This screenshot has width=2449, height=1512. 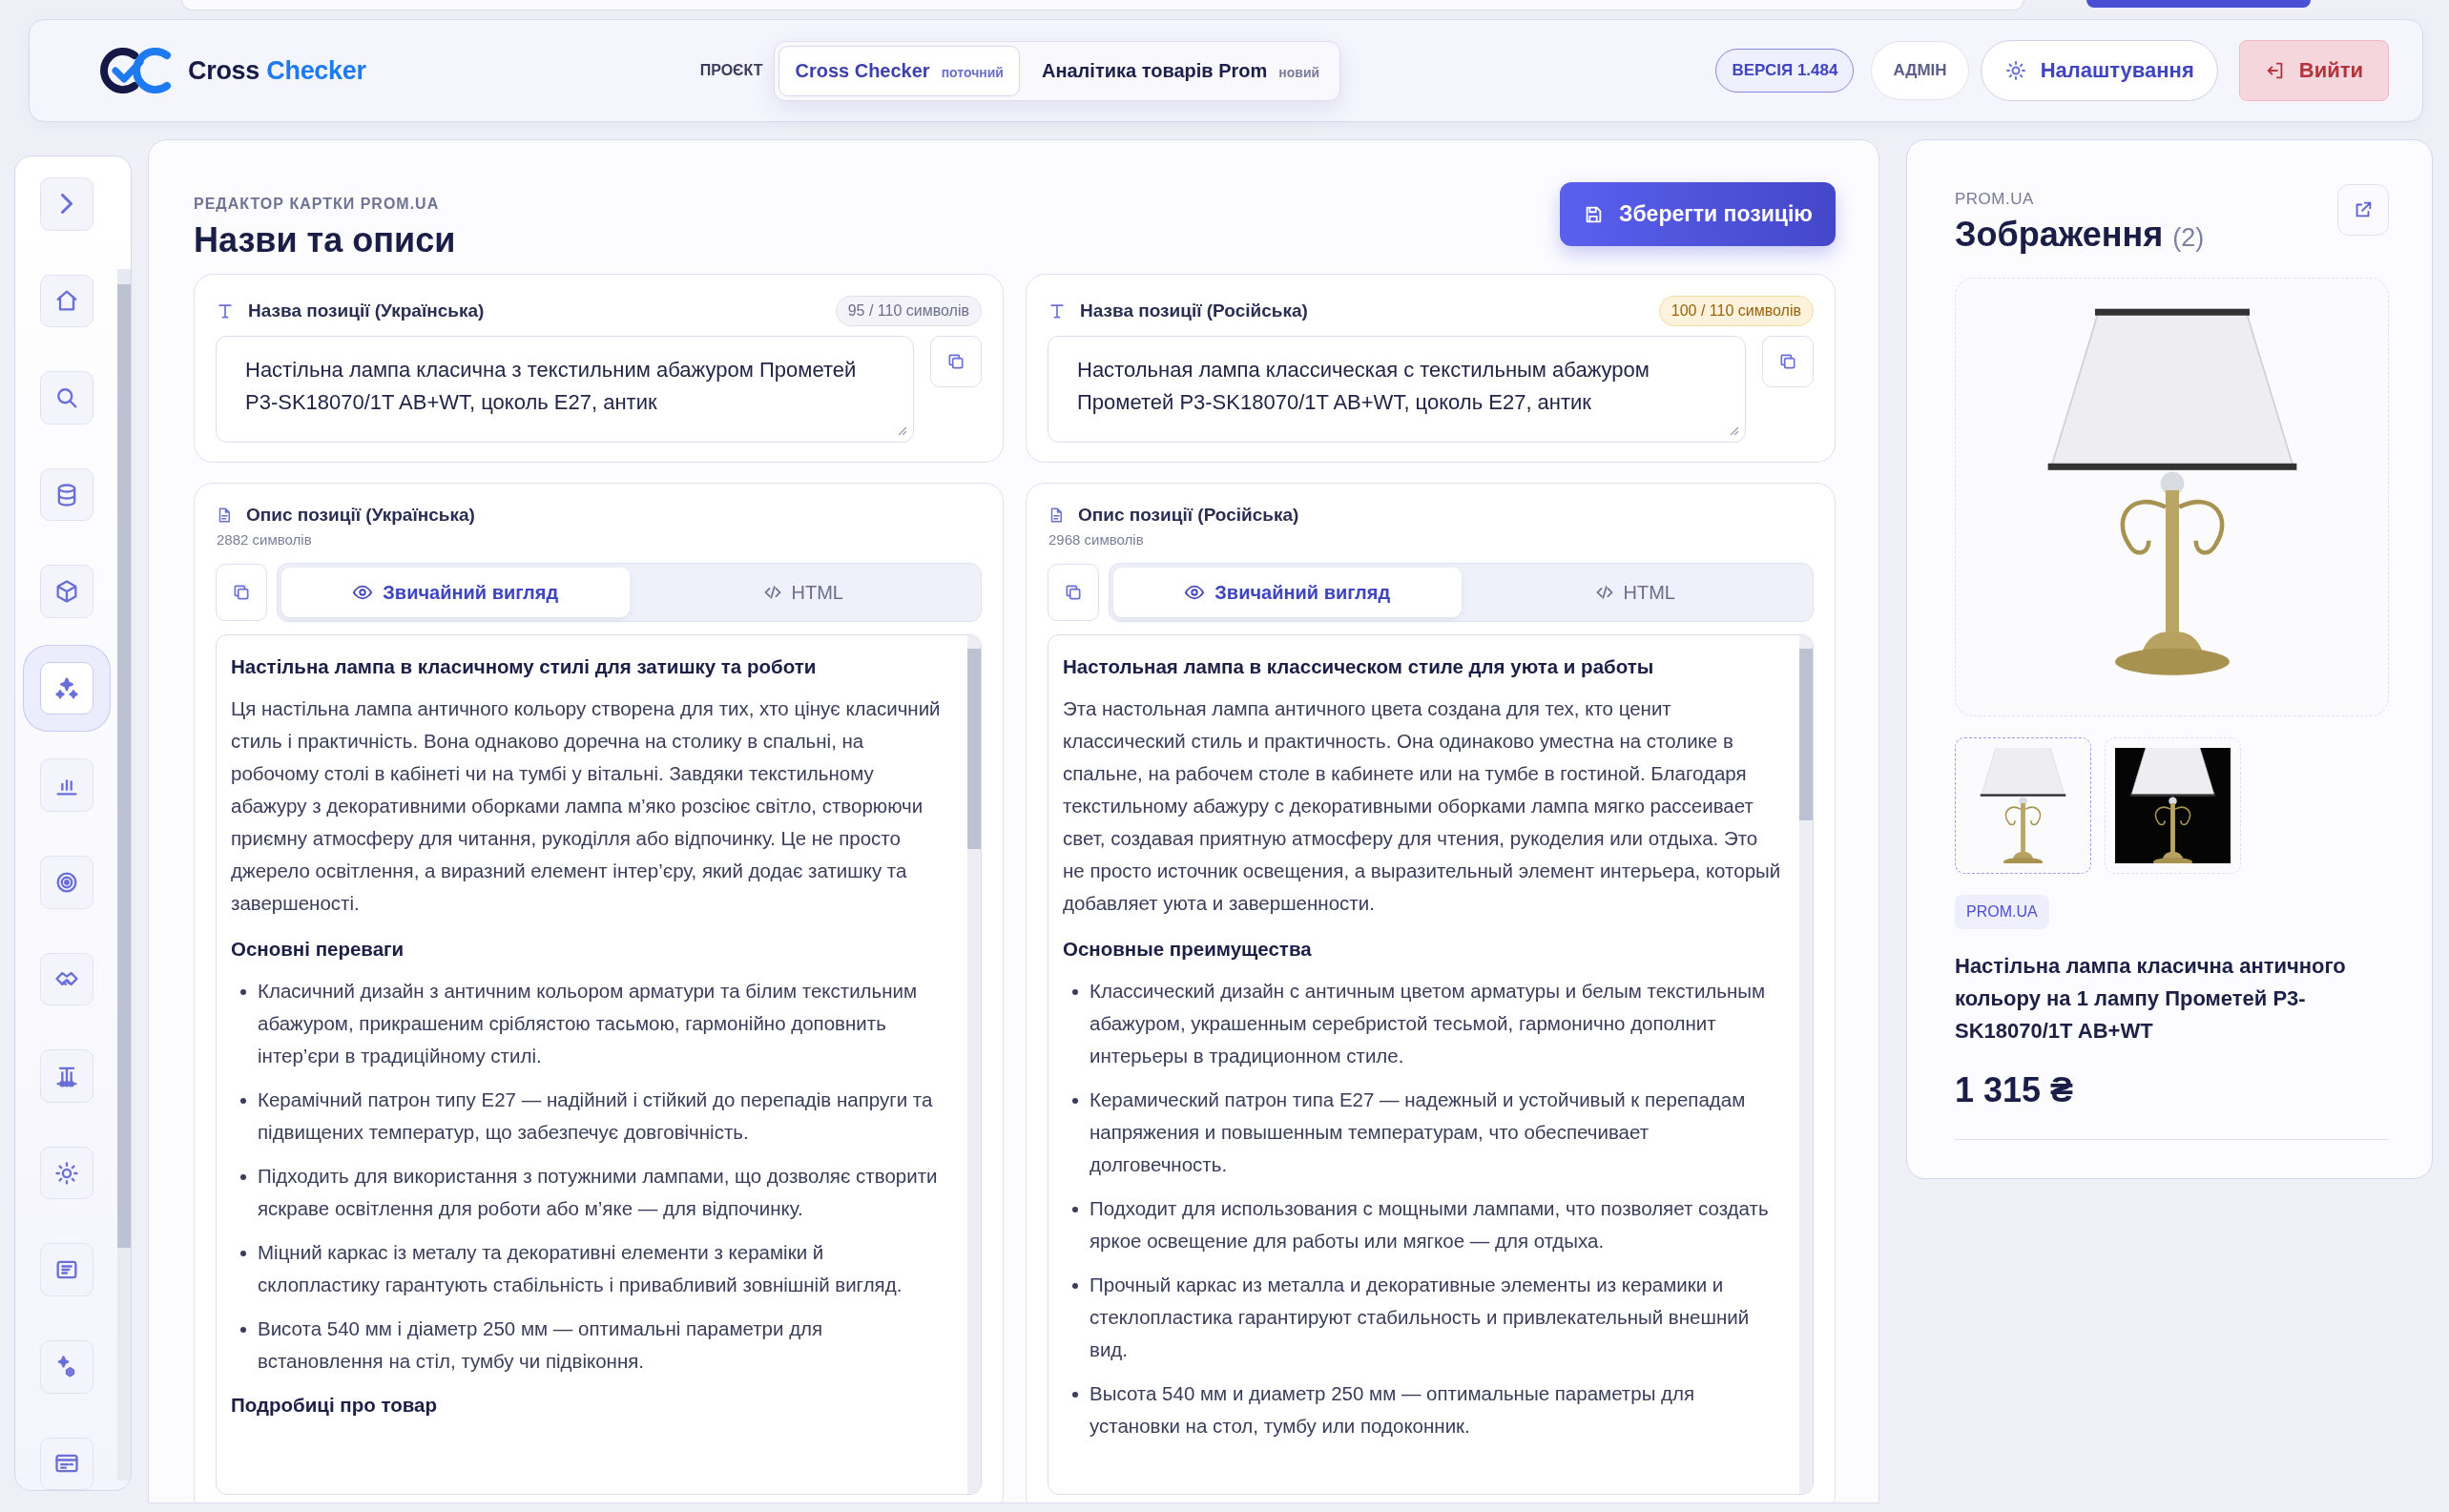 What do you see at coordinates (1736, 311) in the screenshot?
I see `character-counter: 100 / 110 символів` at bounding box center [1736, 311].